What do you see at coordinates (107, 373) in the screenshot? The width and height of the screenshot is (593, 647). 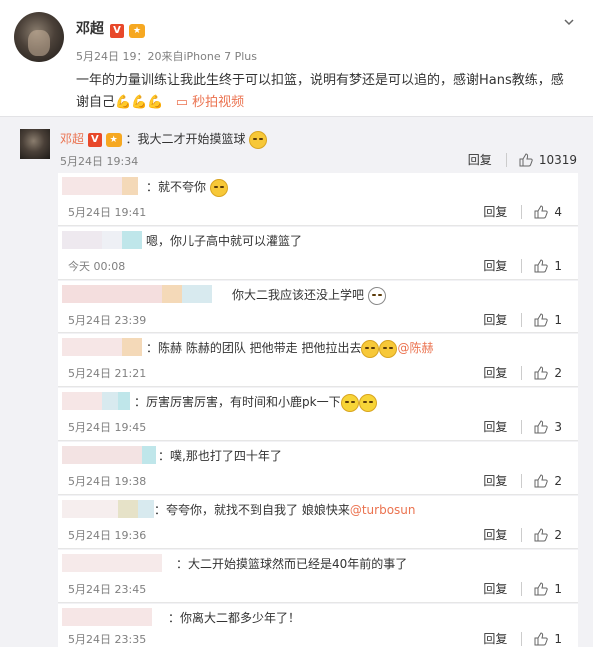 I see `reply-date: 5月24日 21:21` at bounding box center [107, 373].